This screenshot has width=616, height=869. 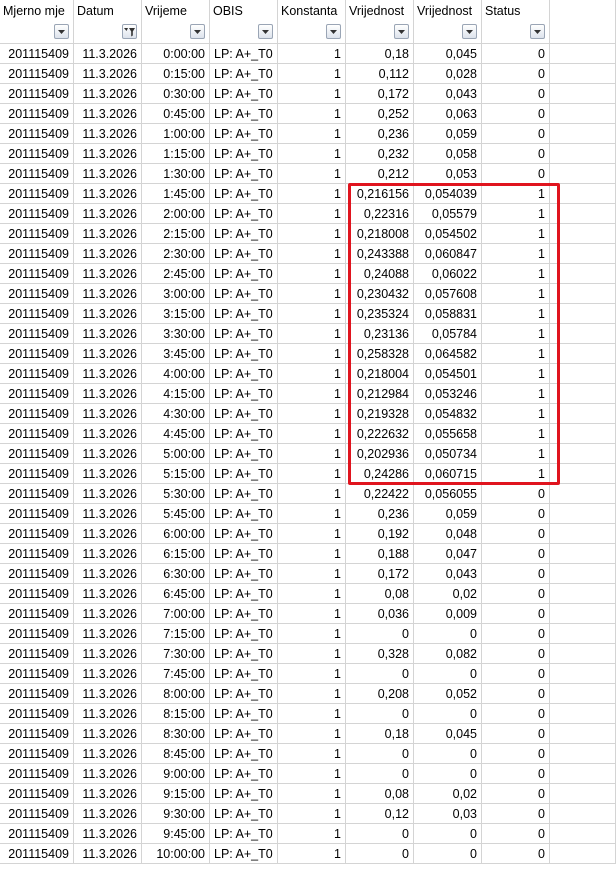 What do you see at coordinates (176, 414) in the screenshot?
I see `table-cell: 4:30:00` at bounding box center [176, 414].